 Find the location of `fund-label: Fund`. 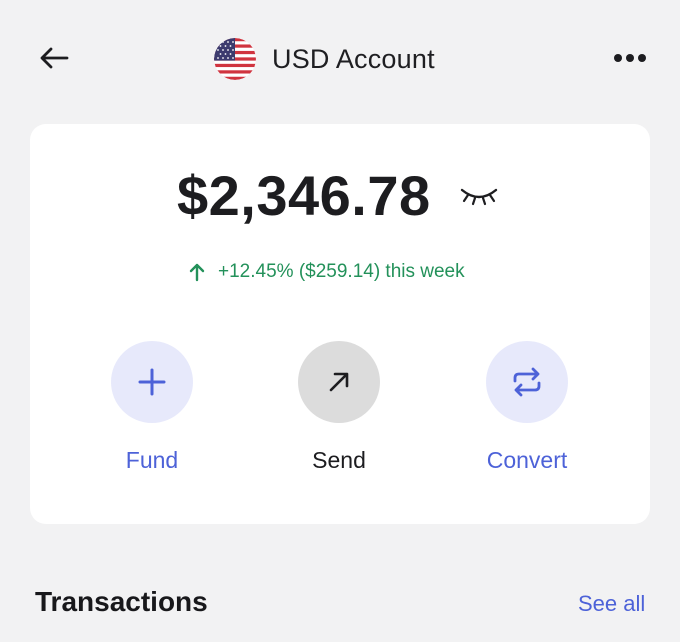

fund-label: Fund is located at coordinates (152, 460).